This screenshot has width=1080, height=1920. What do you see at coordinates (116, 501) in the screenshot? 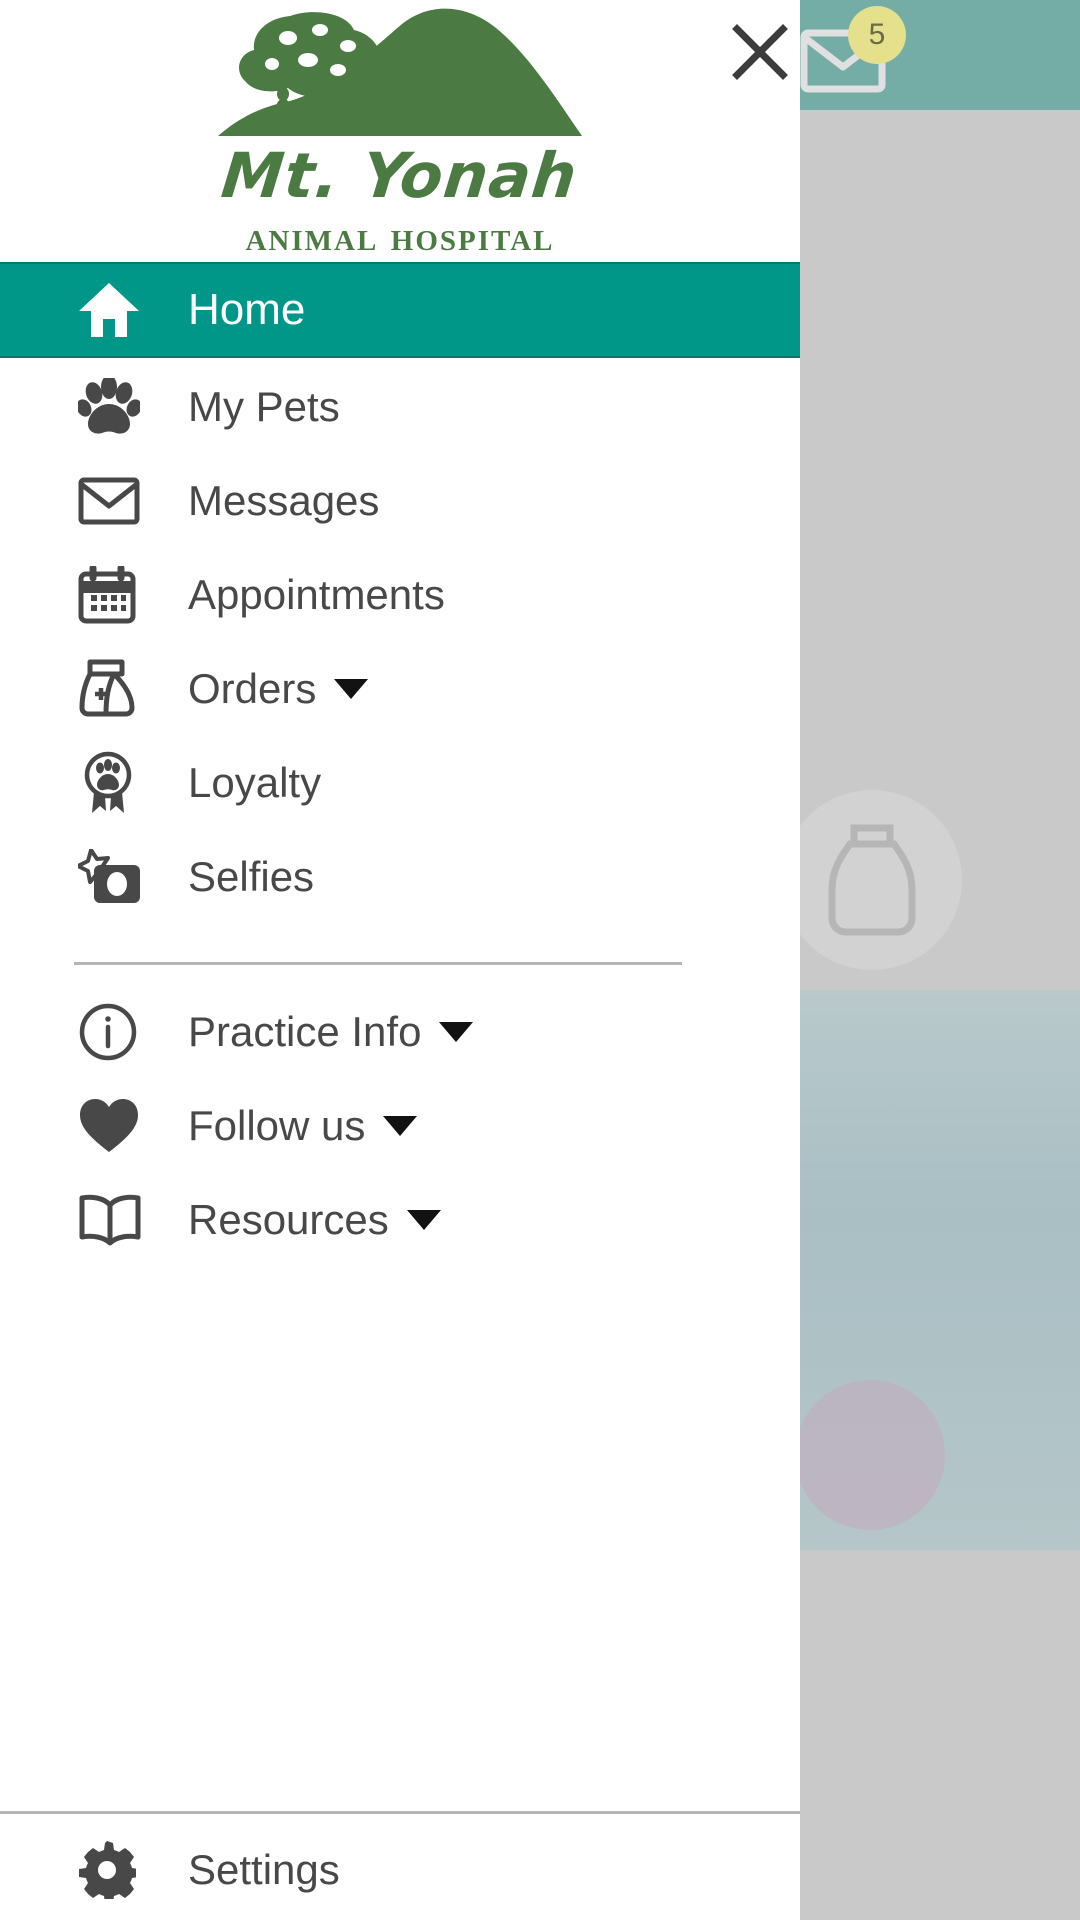
I see `envelope-icon` at bounding box center [116, 501].